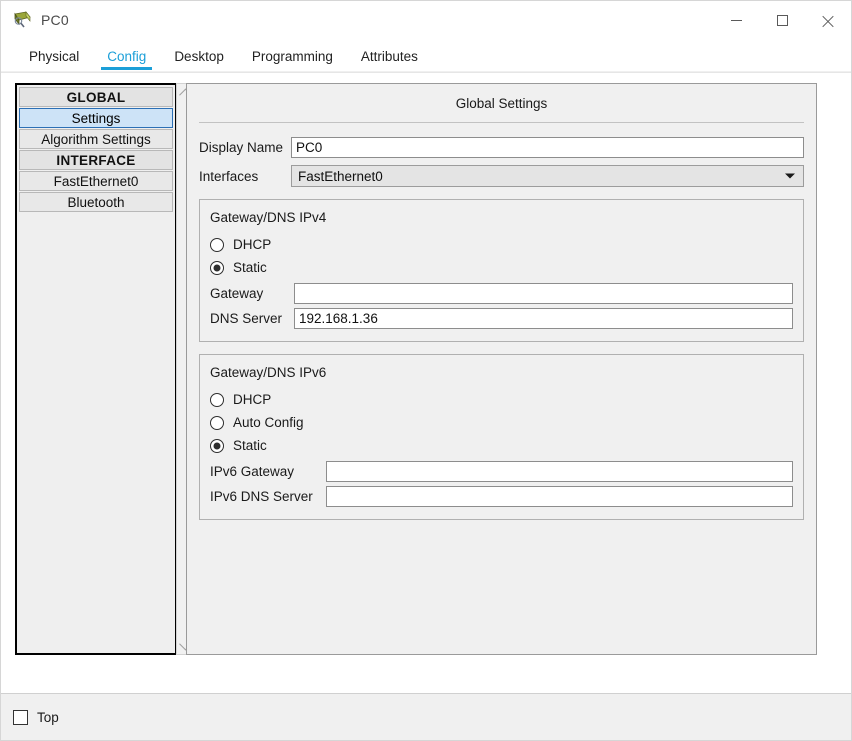 This screenshot has height=741, width=852. Describe the element at coordinates (252, 244) in the screenshot. I see `ipv4-dhcp-label: DHCP` at that location.